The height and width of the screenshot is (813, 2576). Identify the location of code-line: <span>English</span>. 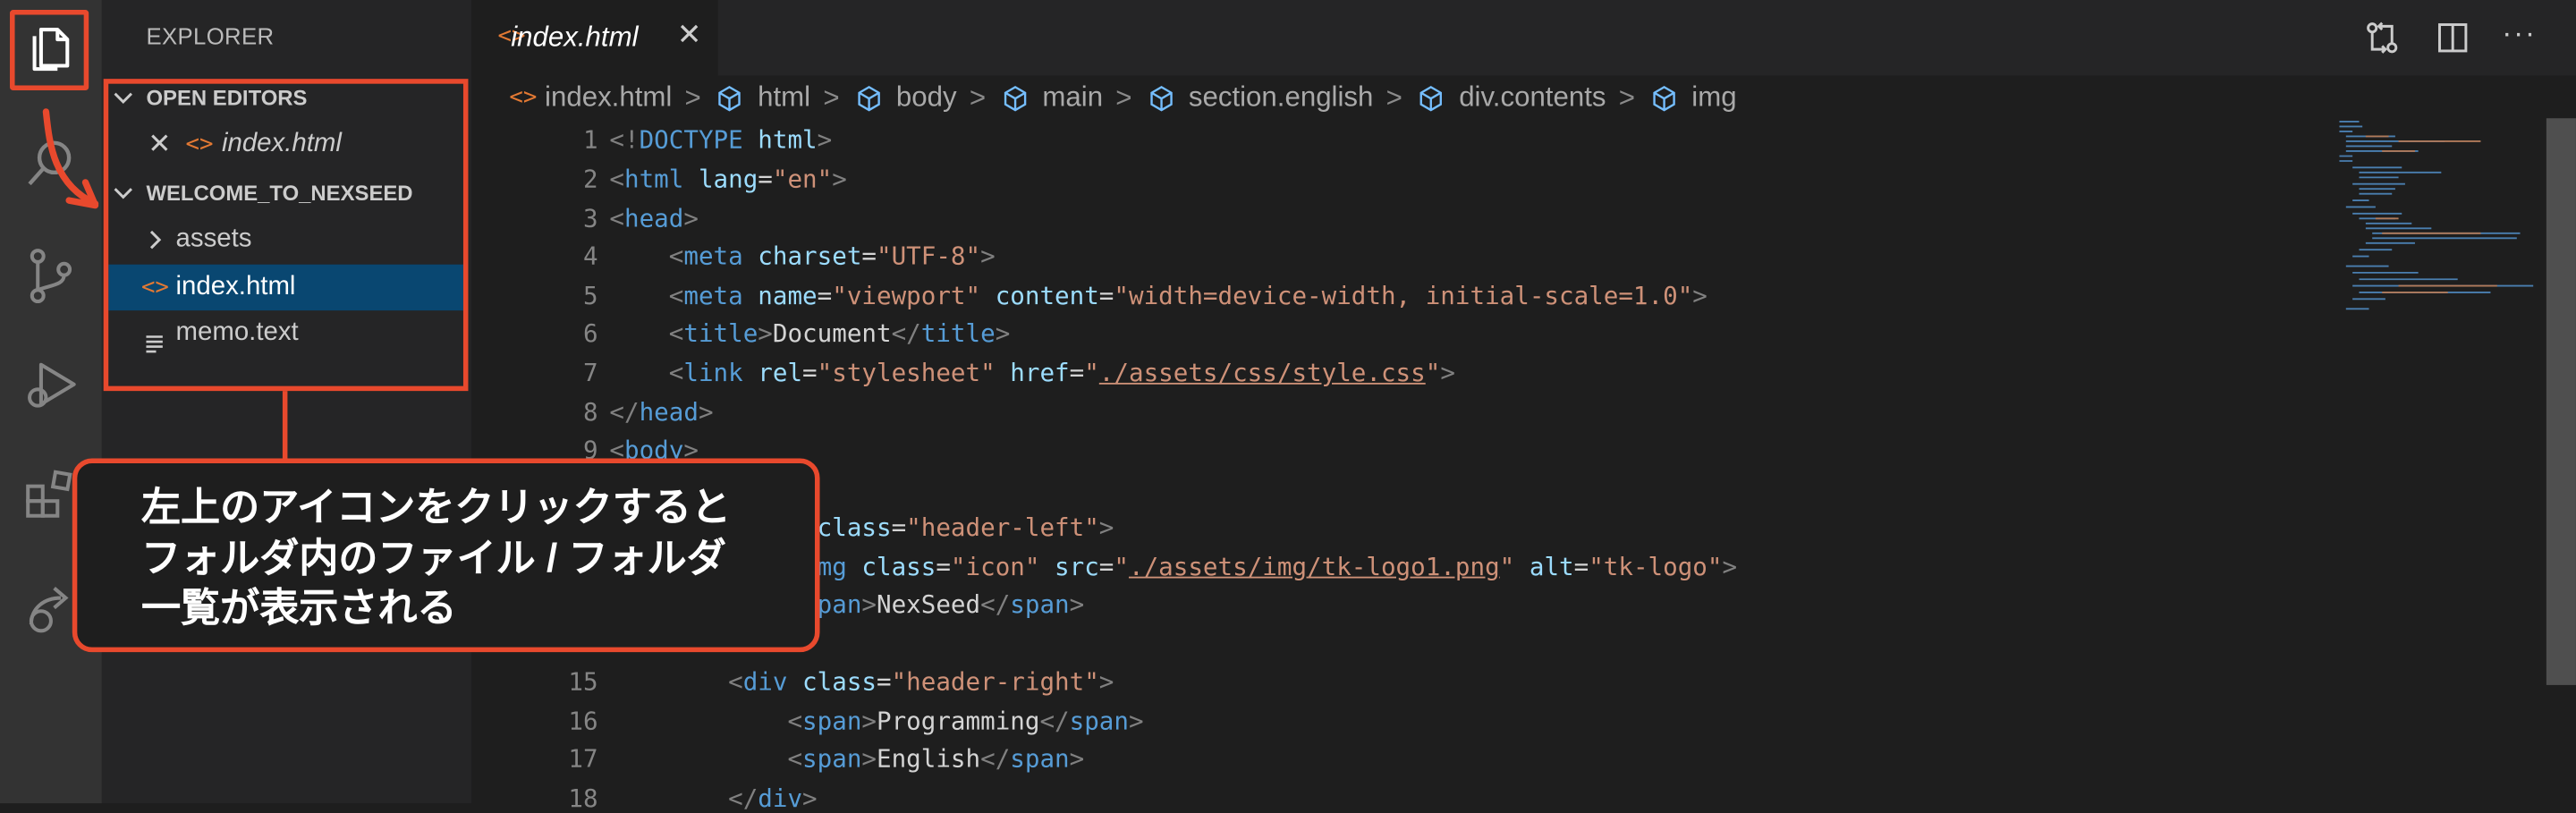
(936, 759).